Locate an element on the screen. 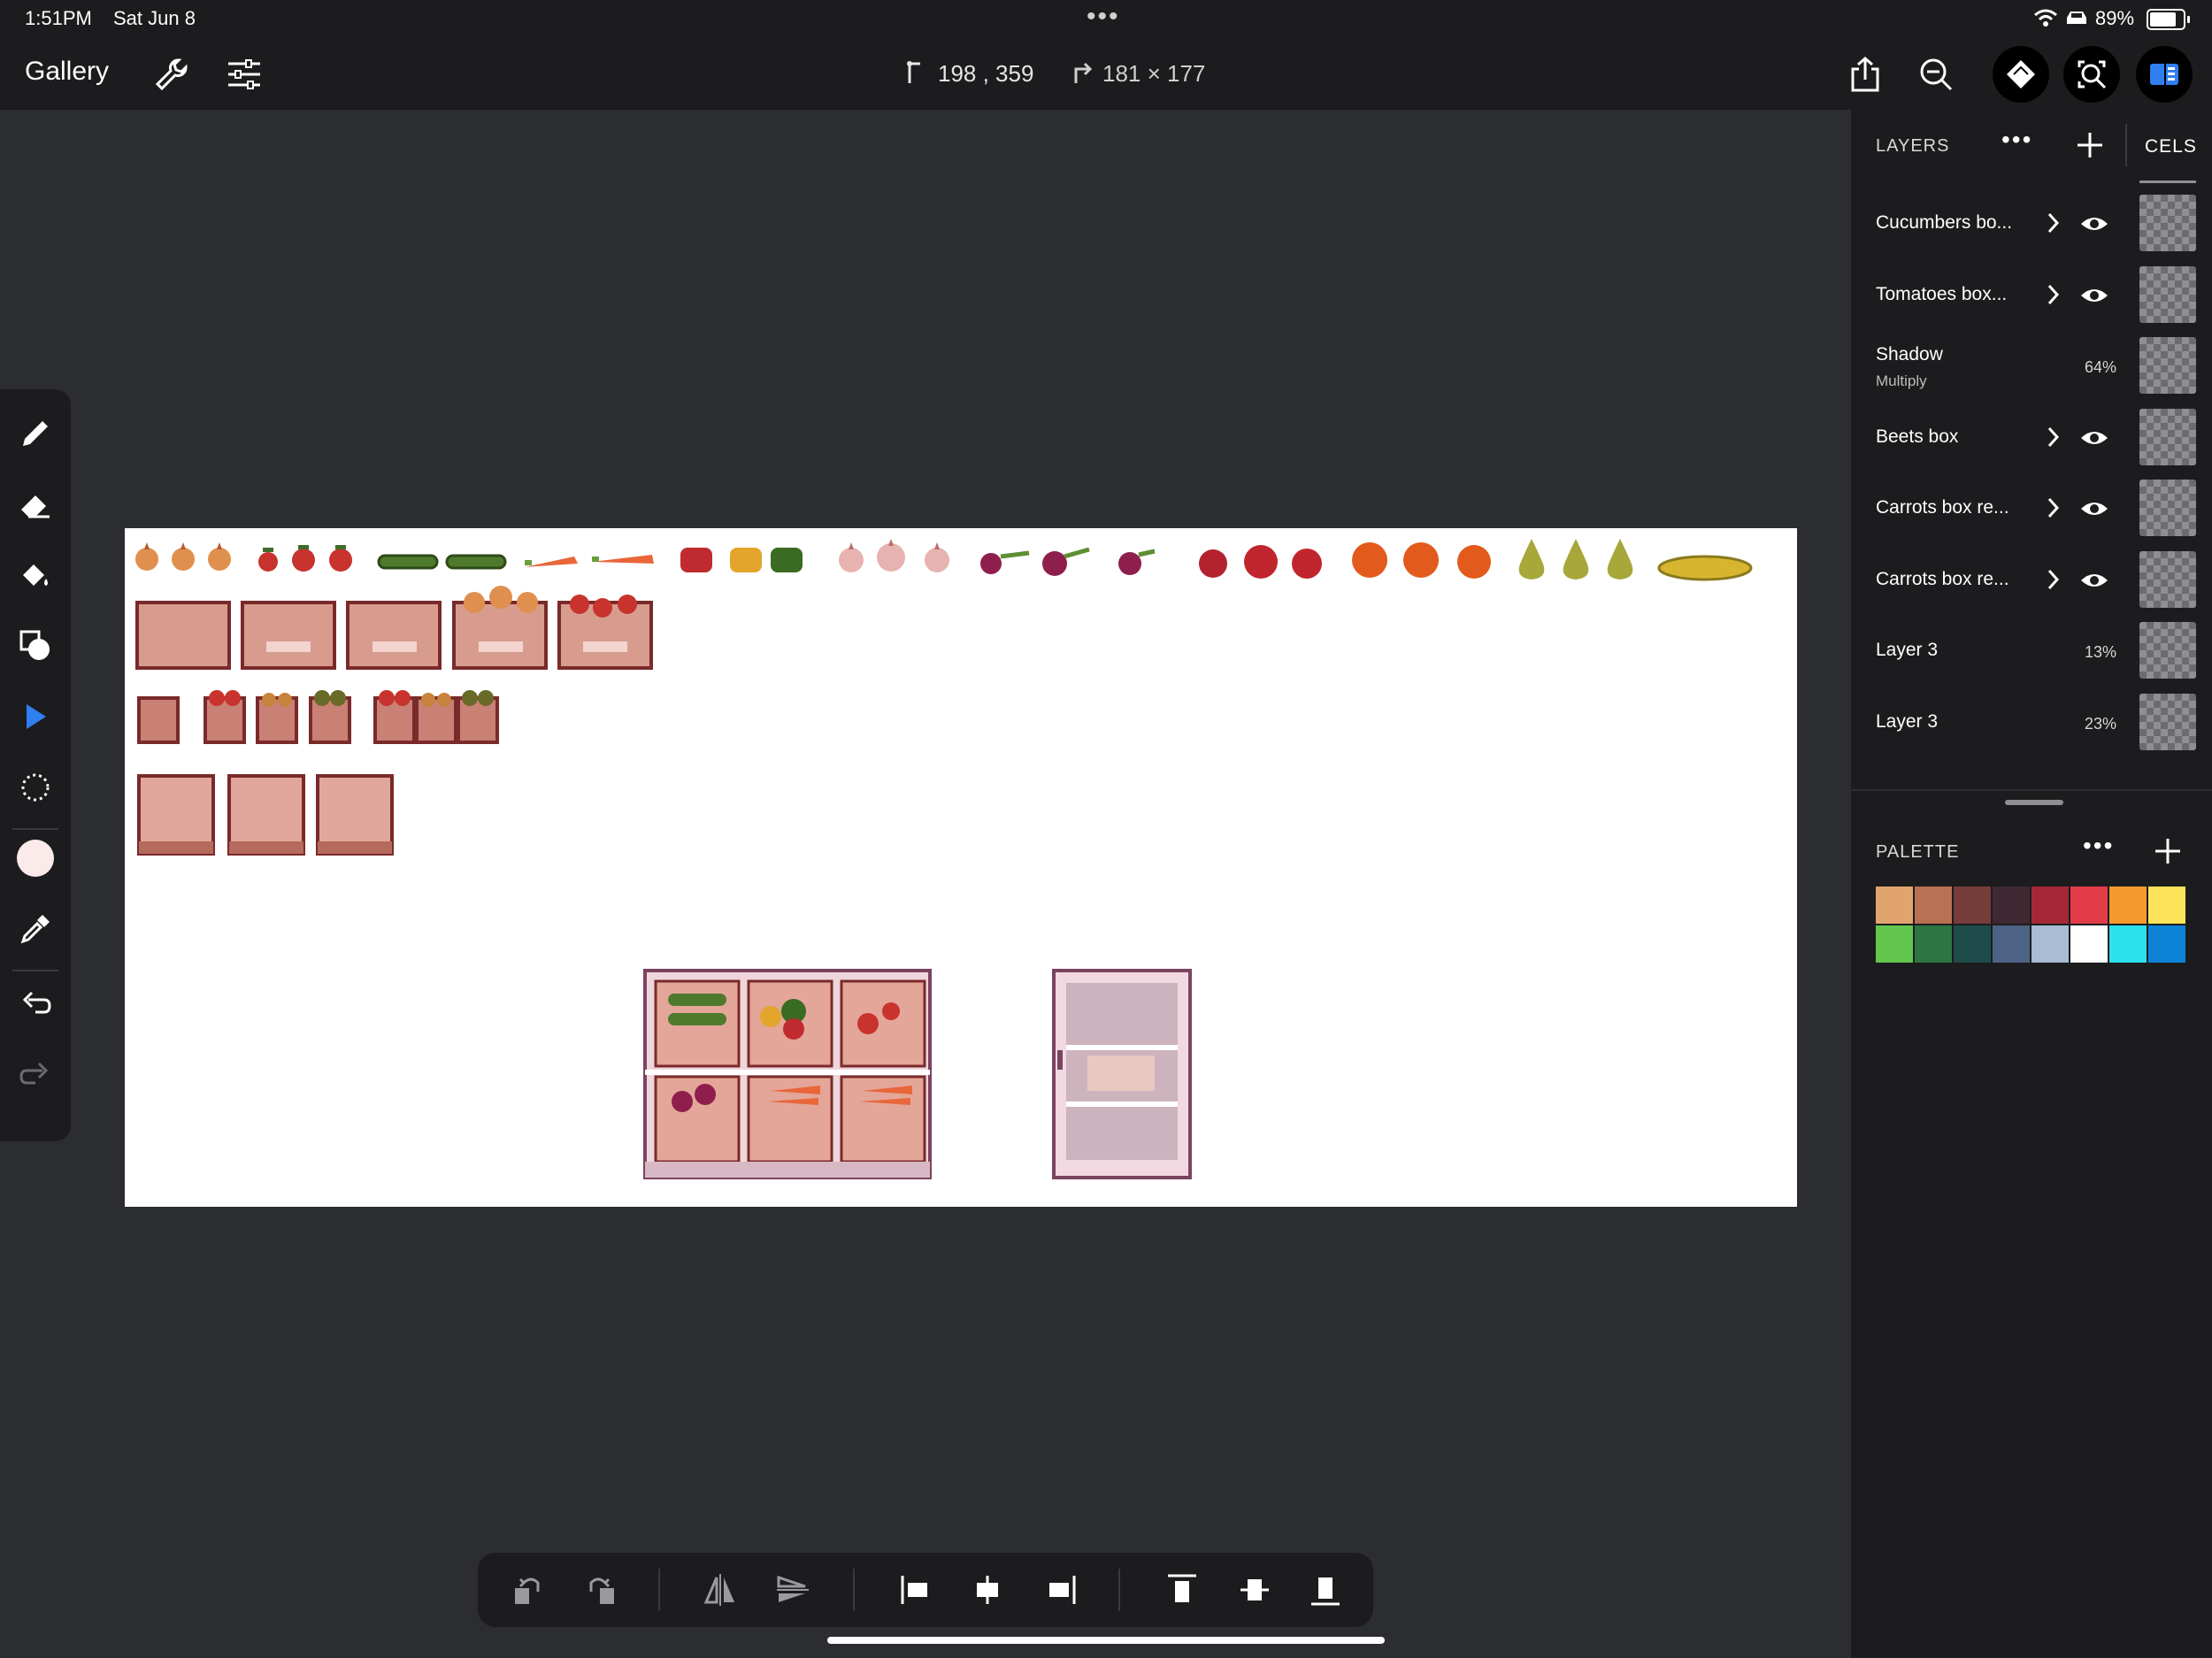  undo-button is located at coordinates (36, 1000).